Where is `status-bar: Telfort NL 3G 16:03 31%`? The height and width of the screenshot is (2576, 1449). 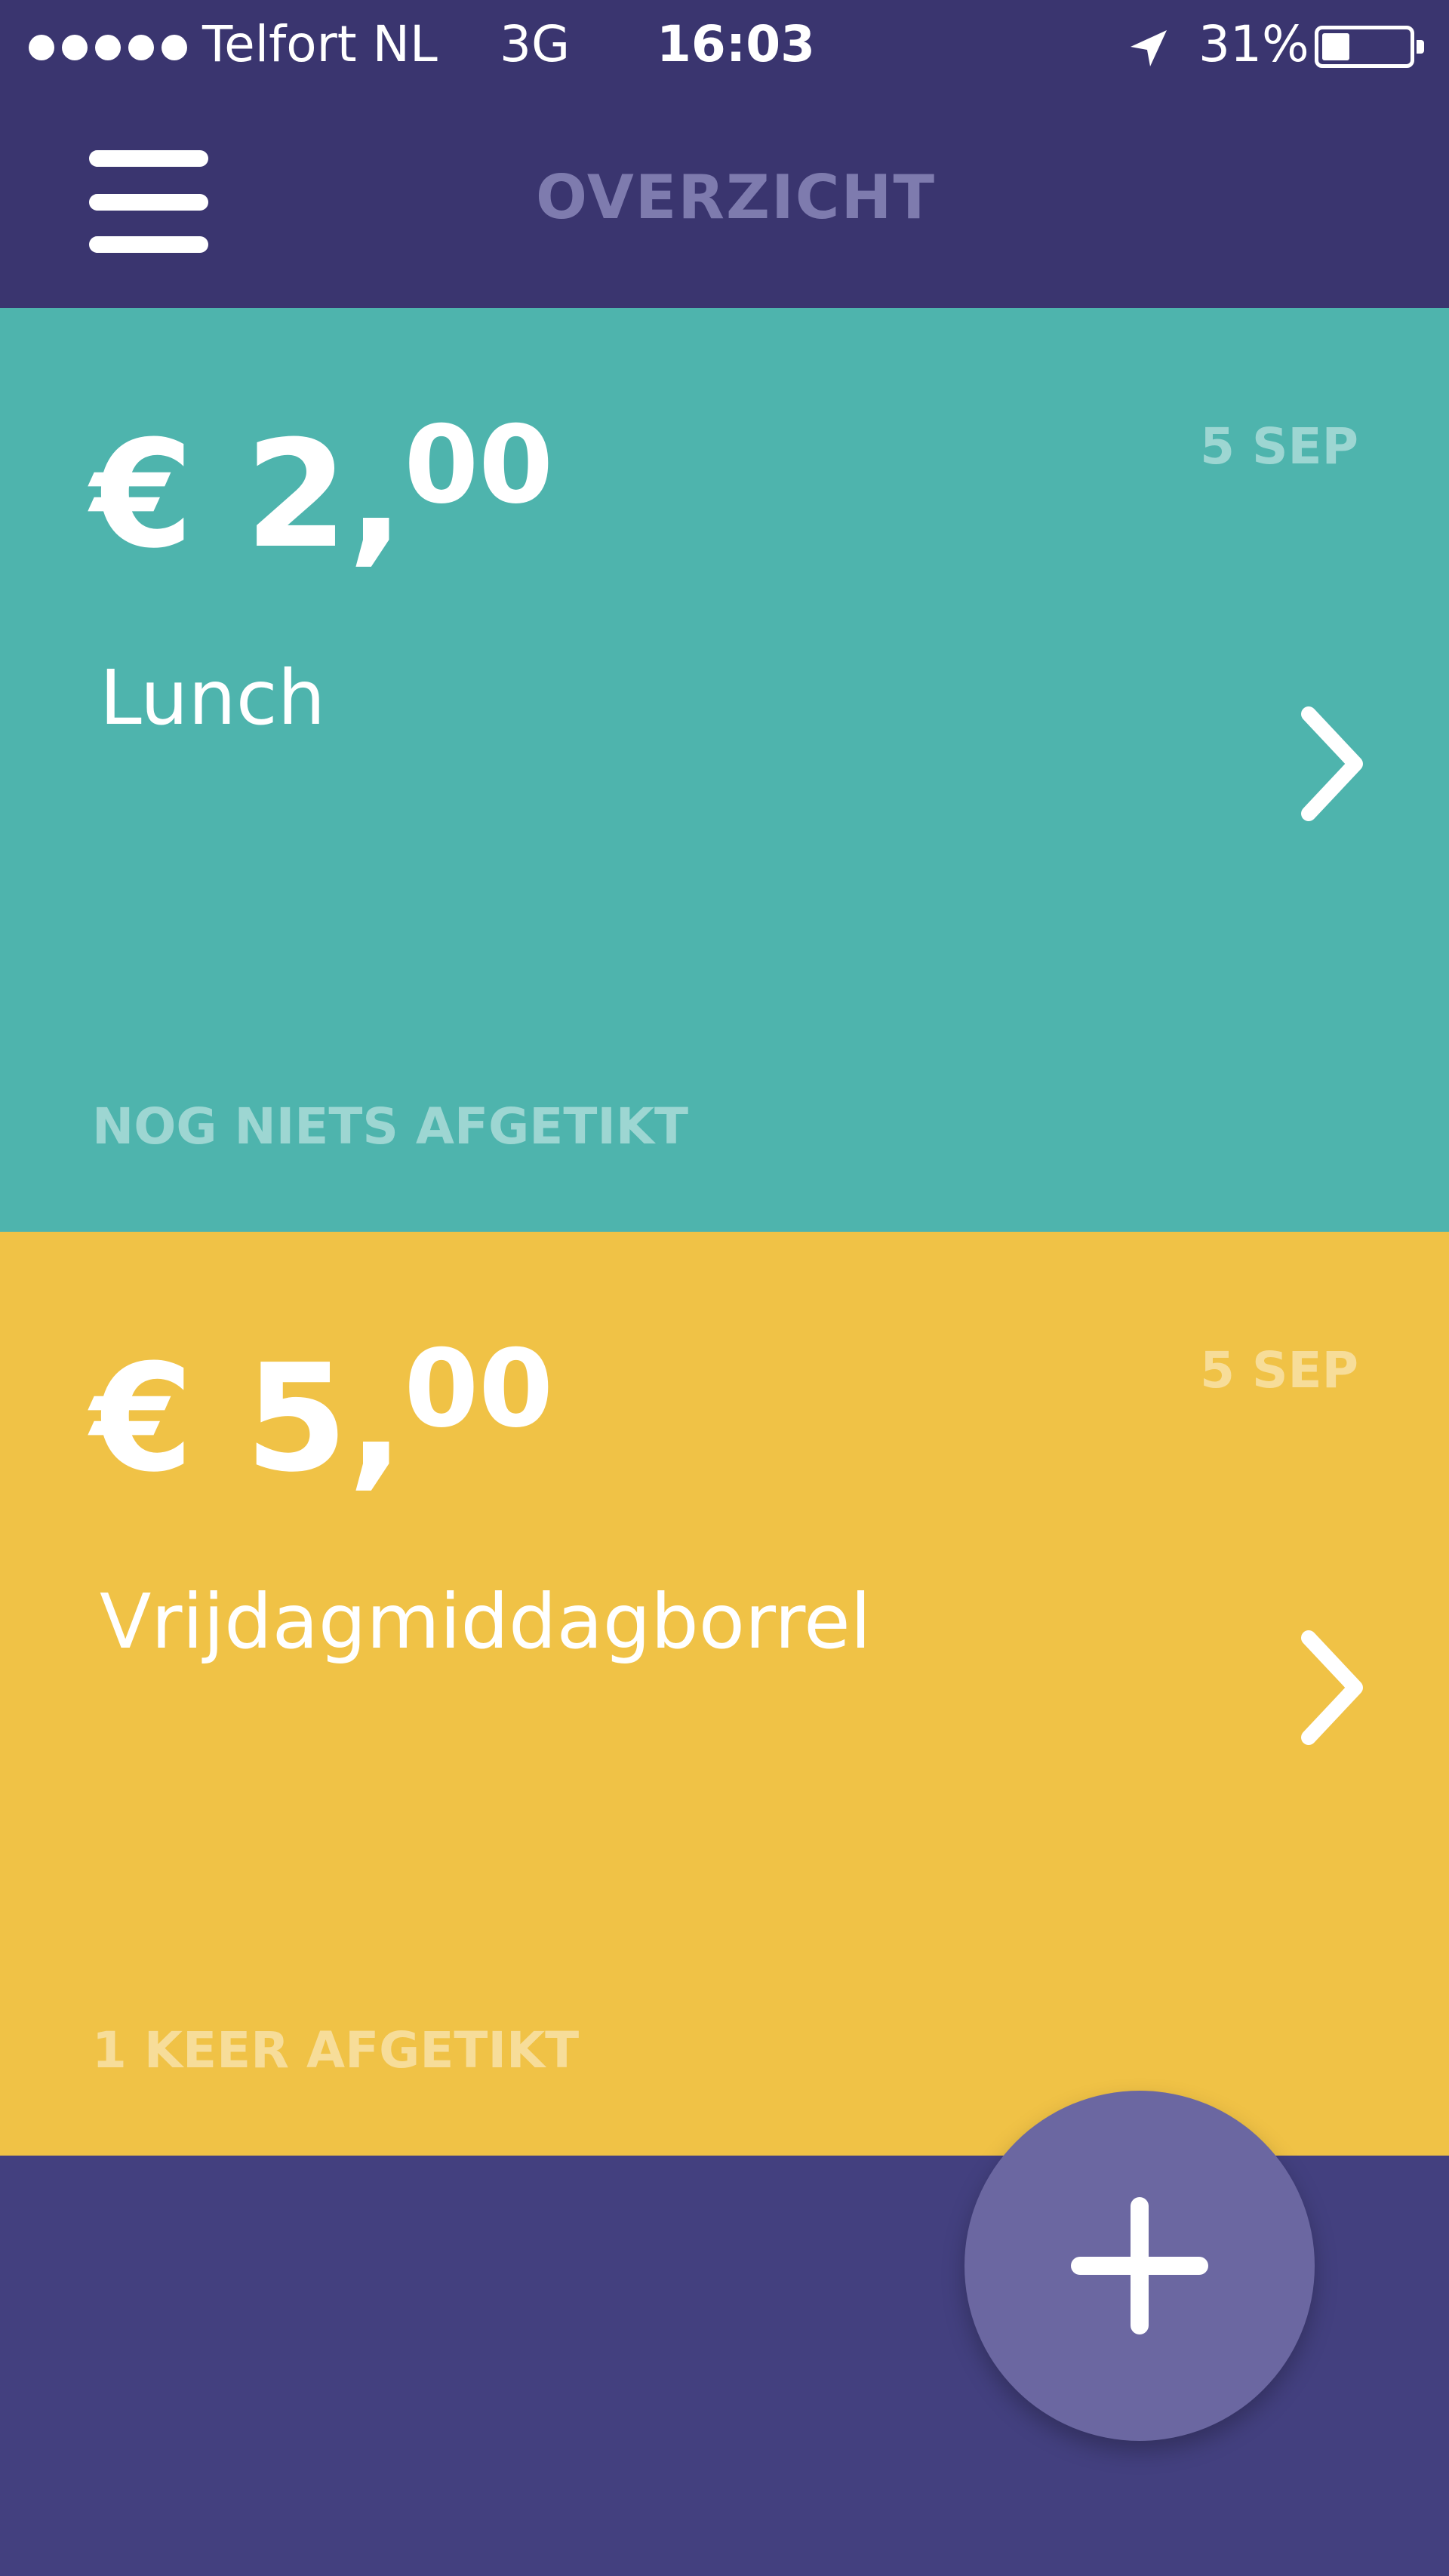 status-bar: Telfort NL 3G 16:03 31% is located at coordinates (724, 47).